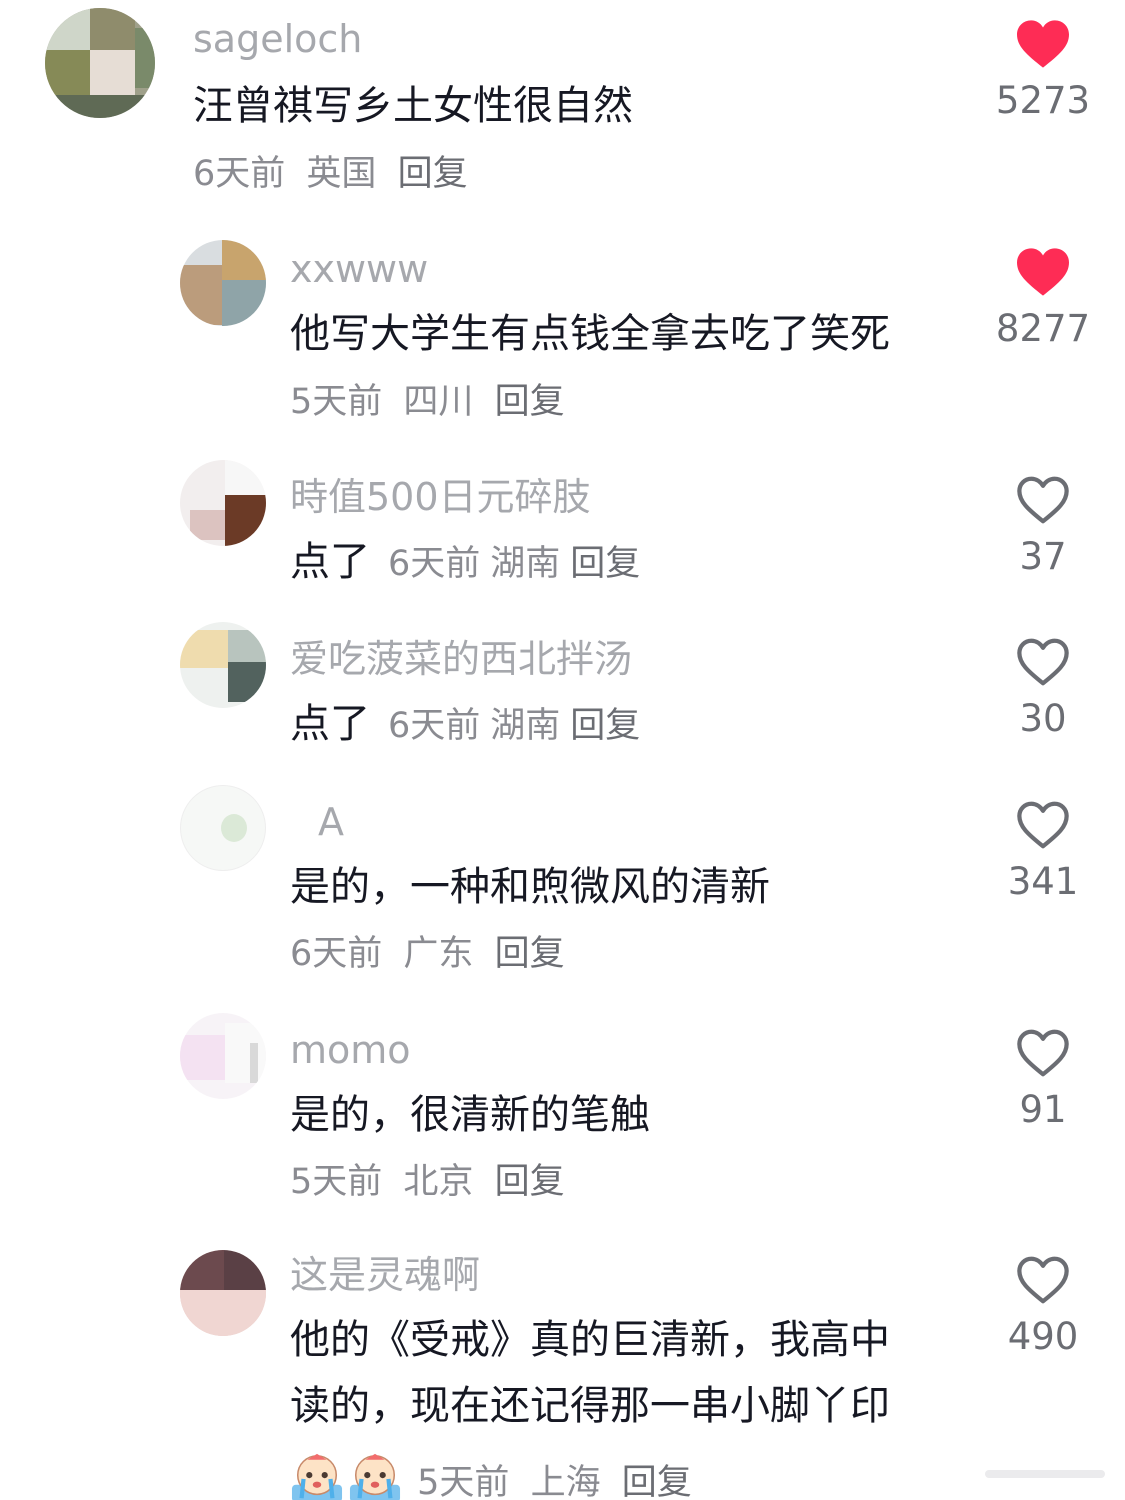 This screenshot has width=1125, height=1500. I want to click on like-button: 8277, so click(1043, 296).